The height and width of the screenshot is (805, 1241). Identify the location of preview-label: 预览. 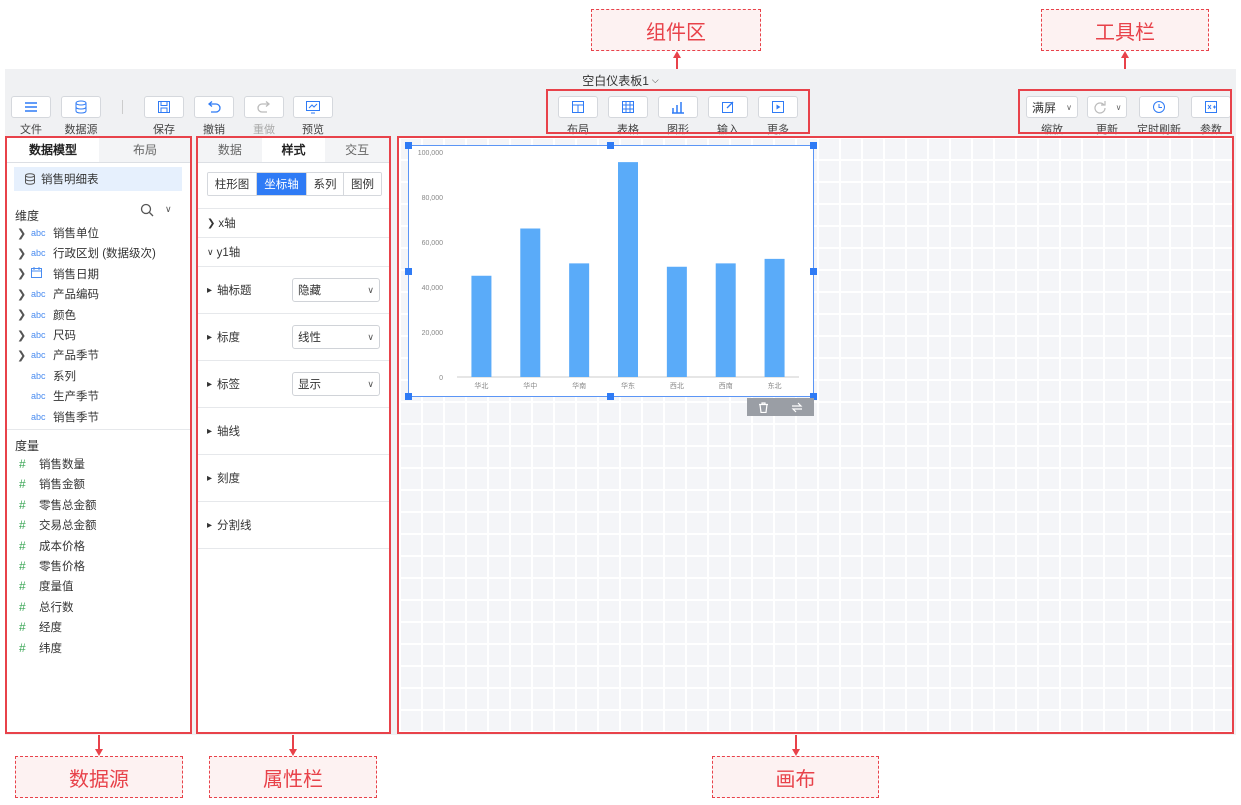
(313, 130).